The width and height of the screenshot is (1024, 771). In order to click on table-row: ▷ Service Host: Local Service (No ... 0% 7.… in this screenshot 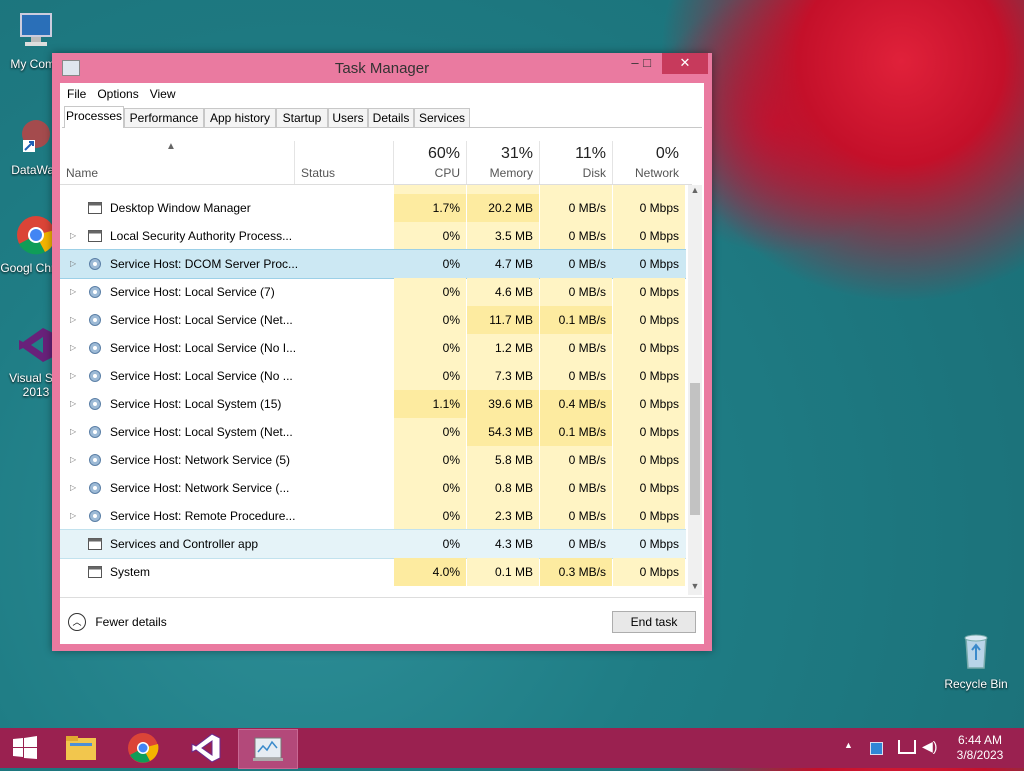, I will do `click(373, 376)`.